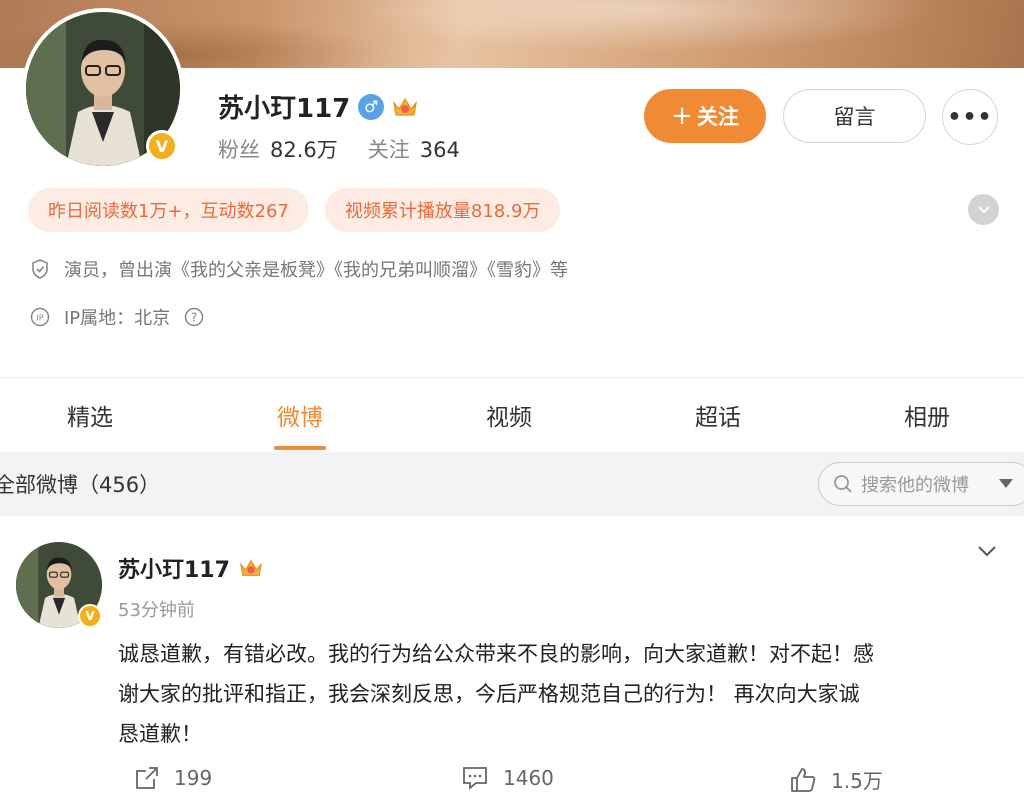 The width and height of the screenshot is (1024, 812). I want to click on stat-tags: 昨日阅读数1万+，互动数267 视频累计播放量818.9万, so click(294, 210).